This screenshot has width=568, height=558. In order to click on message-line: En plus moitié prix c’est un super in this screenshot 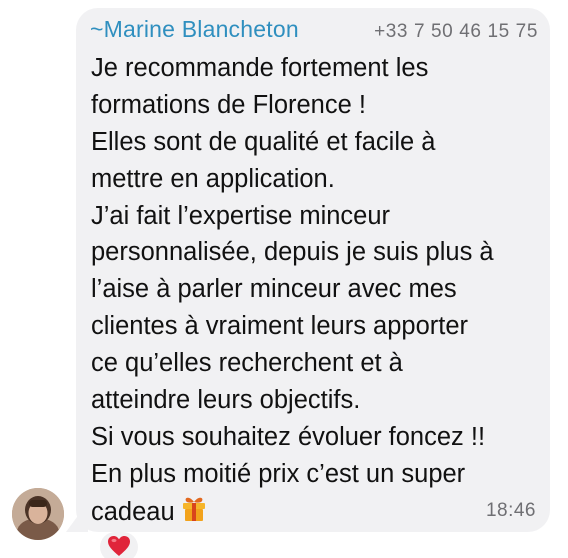, I will do `click(278, 473)`.